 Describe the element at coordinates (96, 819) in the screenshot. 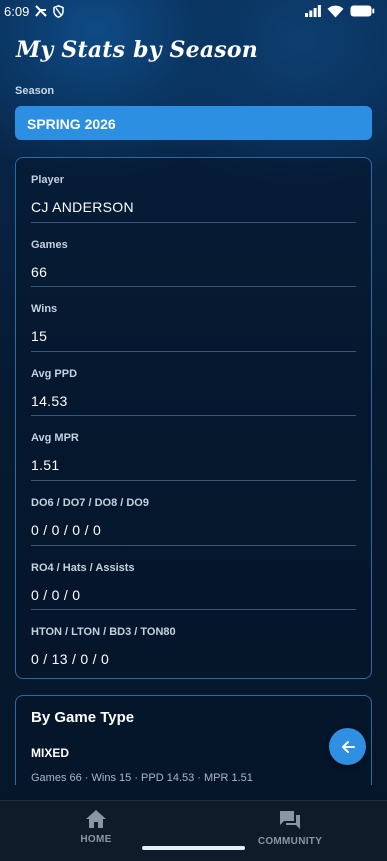

I see `home-icon` at that location.